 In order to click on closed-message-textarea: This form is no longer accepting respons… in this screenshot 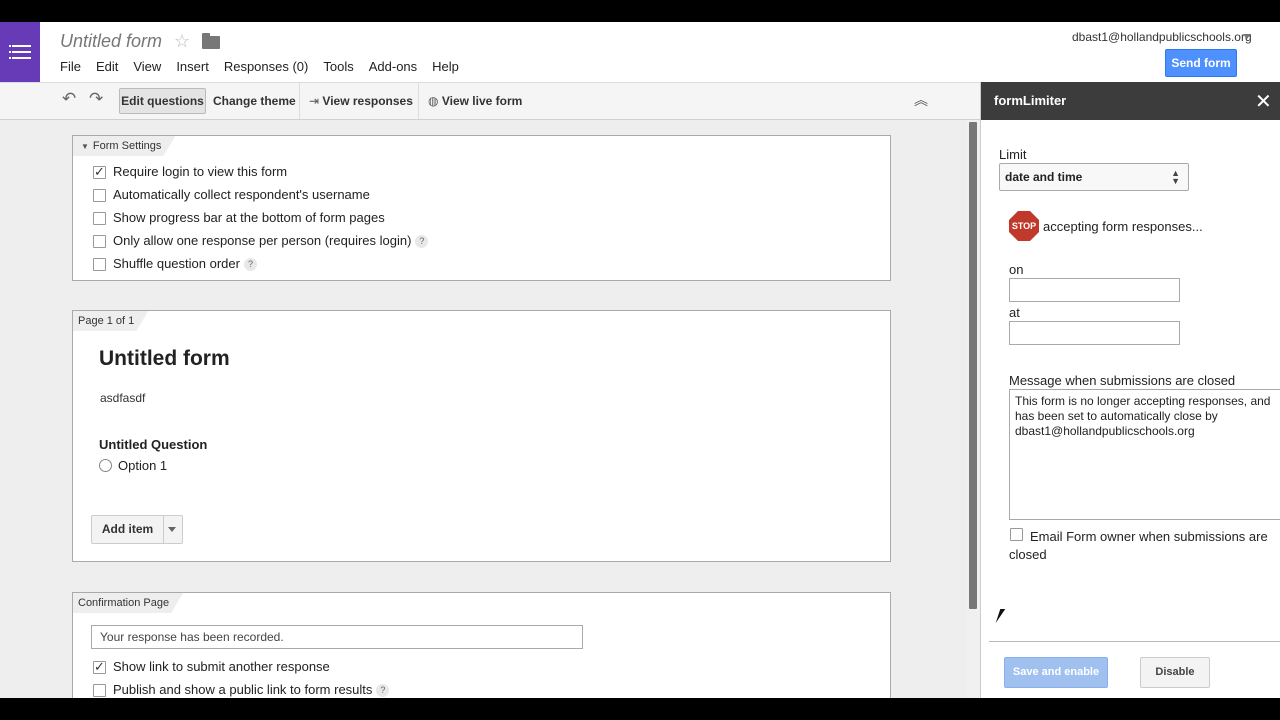, I will do `click(1144, 454)`.